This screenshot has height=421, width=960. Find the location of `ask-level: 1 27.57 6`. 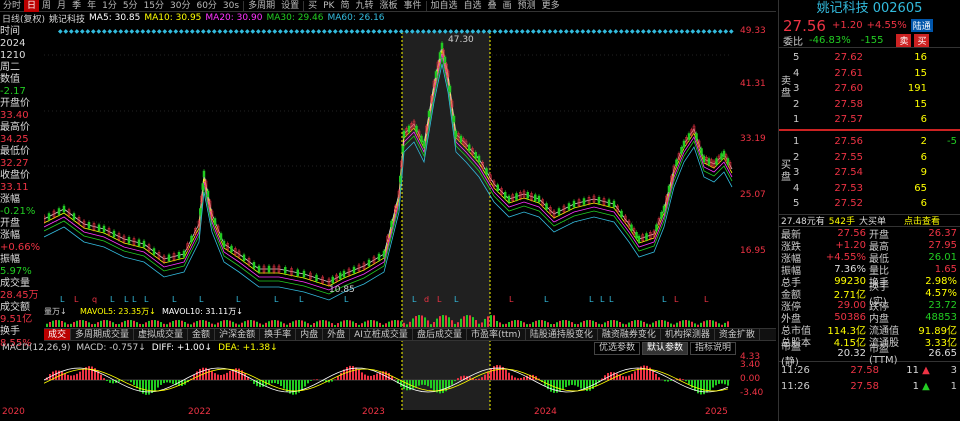

ask-level: 1 27.57 6 is located at coordinates (869, 120).